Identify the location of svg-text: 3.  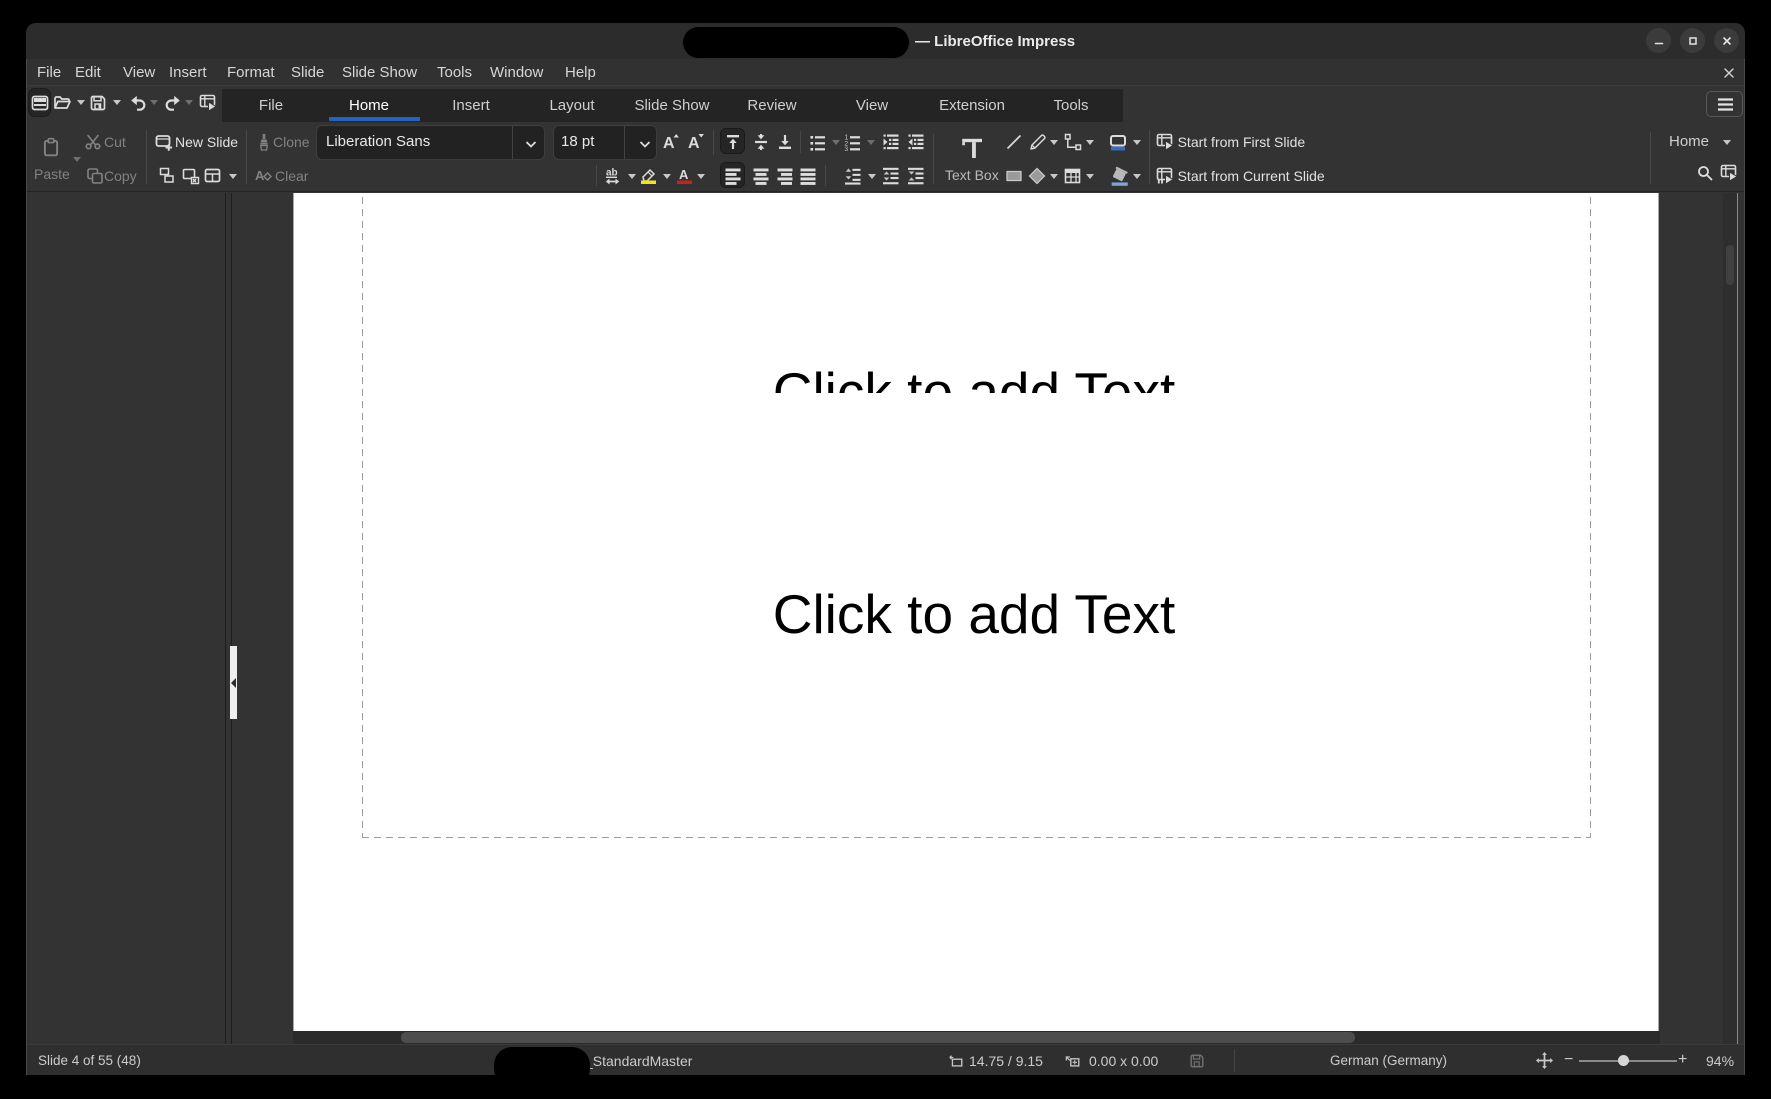
(846, 148).